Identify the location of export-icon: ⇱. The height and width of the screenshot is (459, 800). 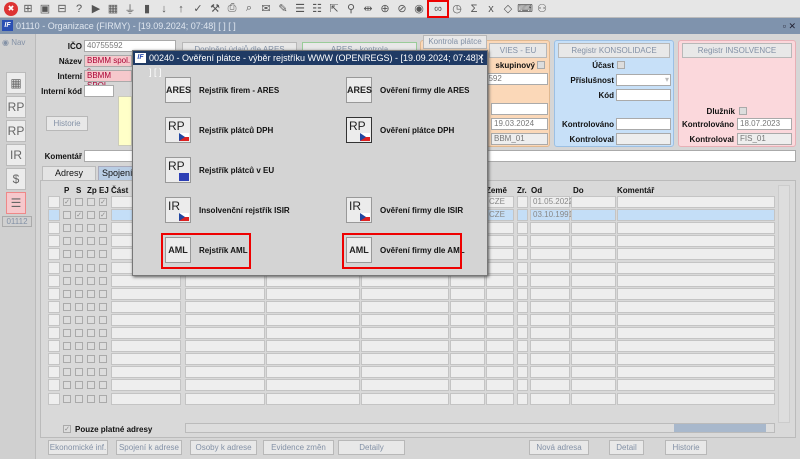
(334, 9).